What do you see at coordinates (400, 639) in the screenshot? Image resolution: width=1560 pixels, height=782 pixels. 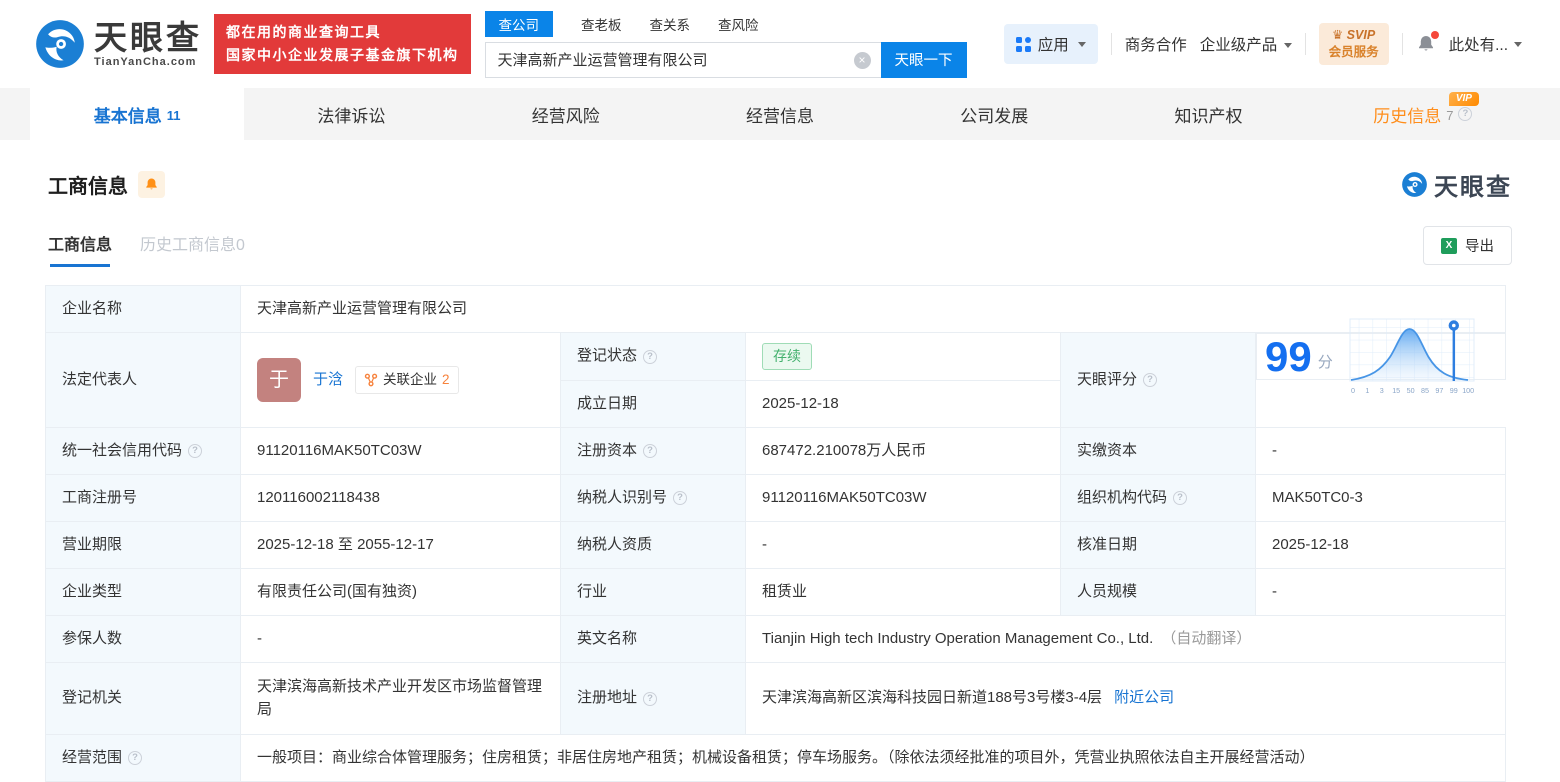 I see `insured-count-value: -` at bounding box center [400, 639].